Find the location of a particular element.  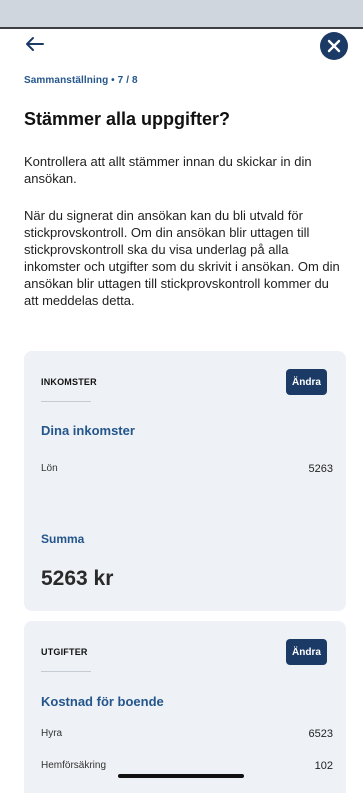

expense-row-value: 6523 is located at coordinates (320, 734).